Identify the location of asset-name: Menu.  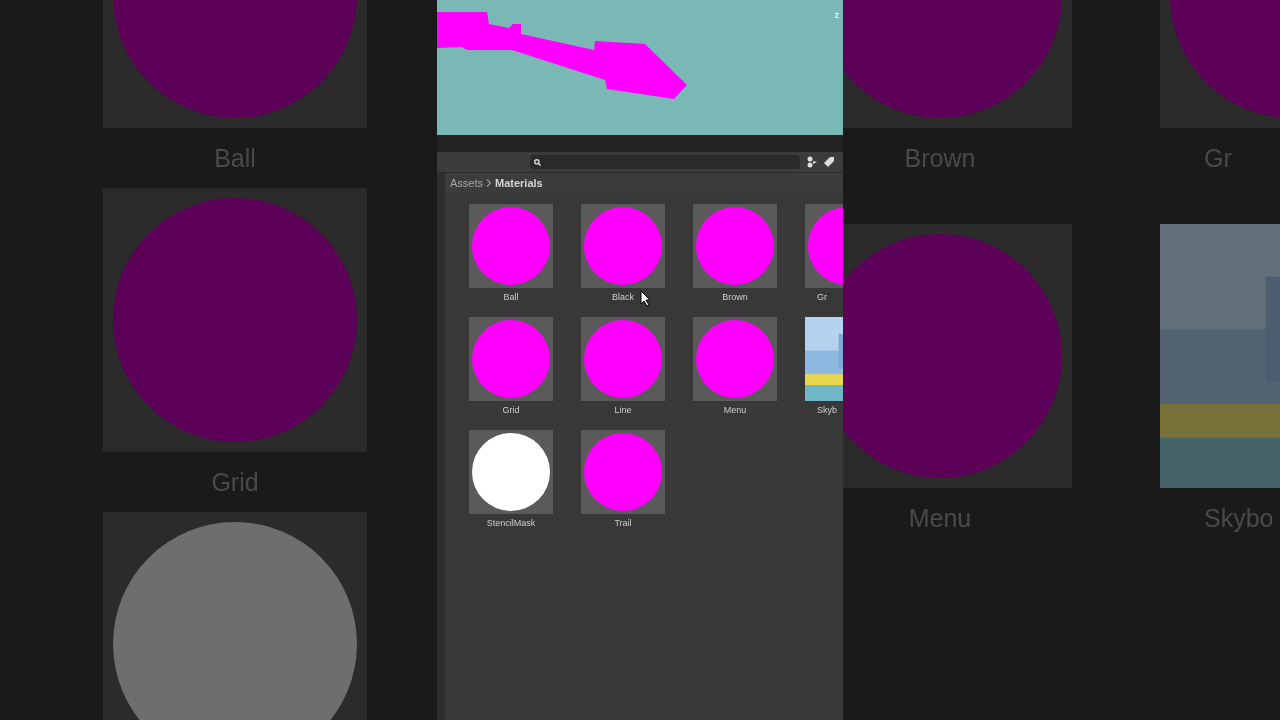
(735, 410).